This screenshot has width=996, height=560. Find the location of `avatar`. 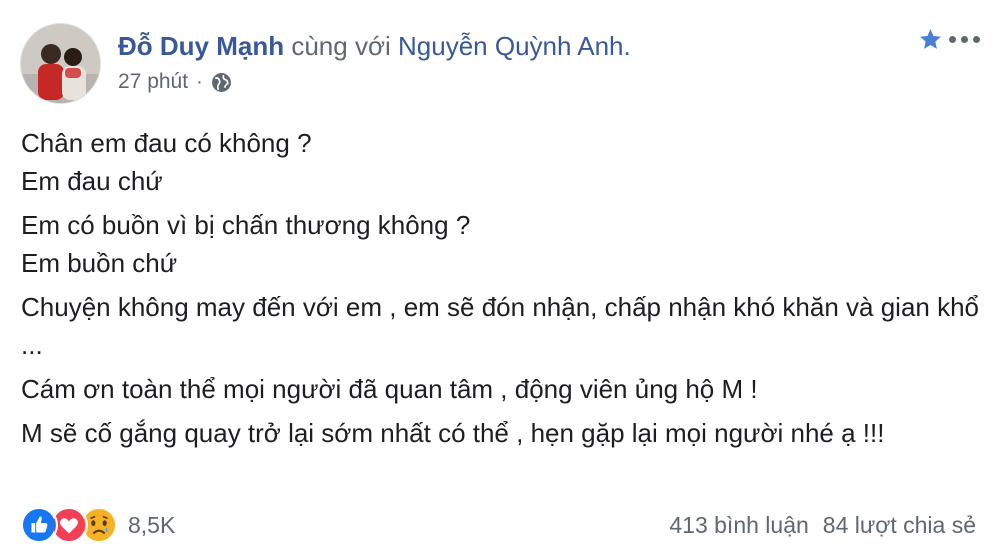

avatar is located at coordinates (60, 63).